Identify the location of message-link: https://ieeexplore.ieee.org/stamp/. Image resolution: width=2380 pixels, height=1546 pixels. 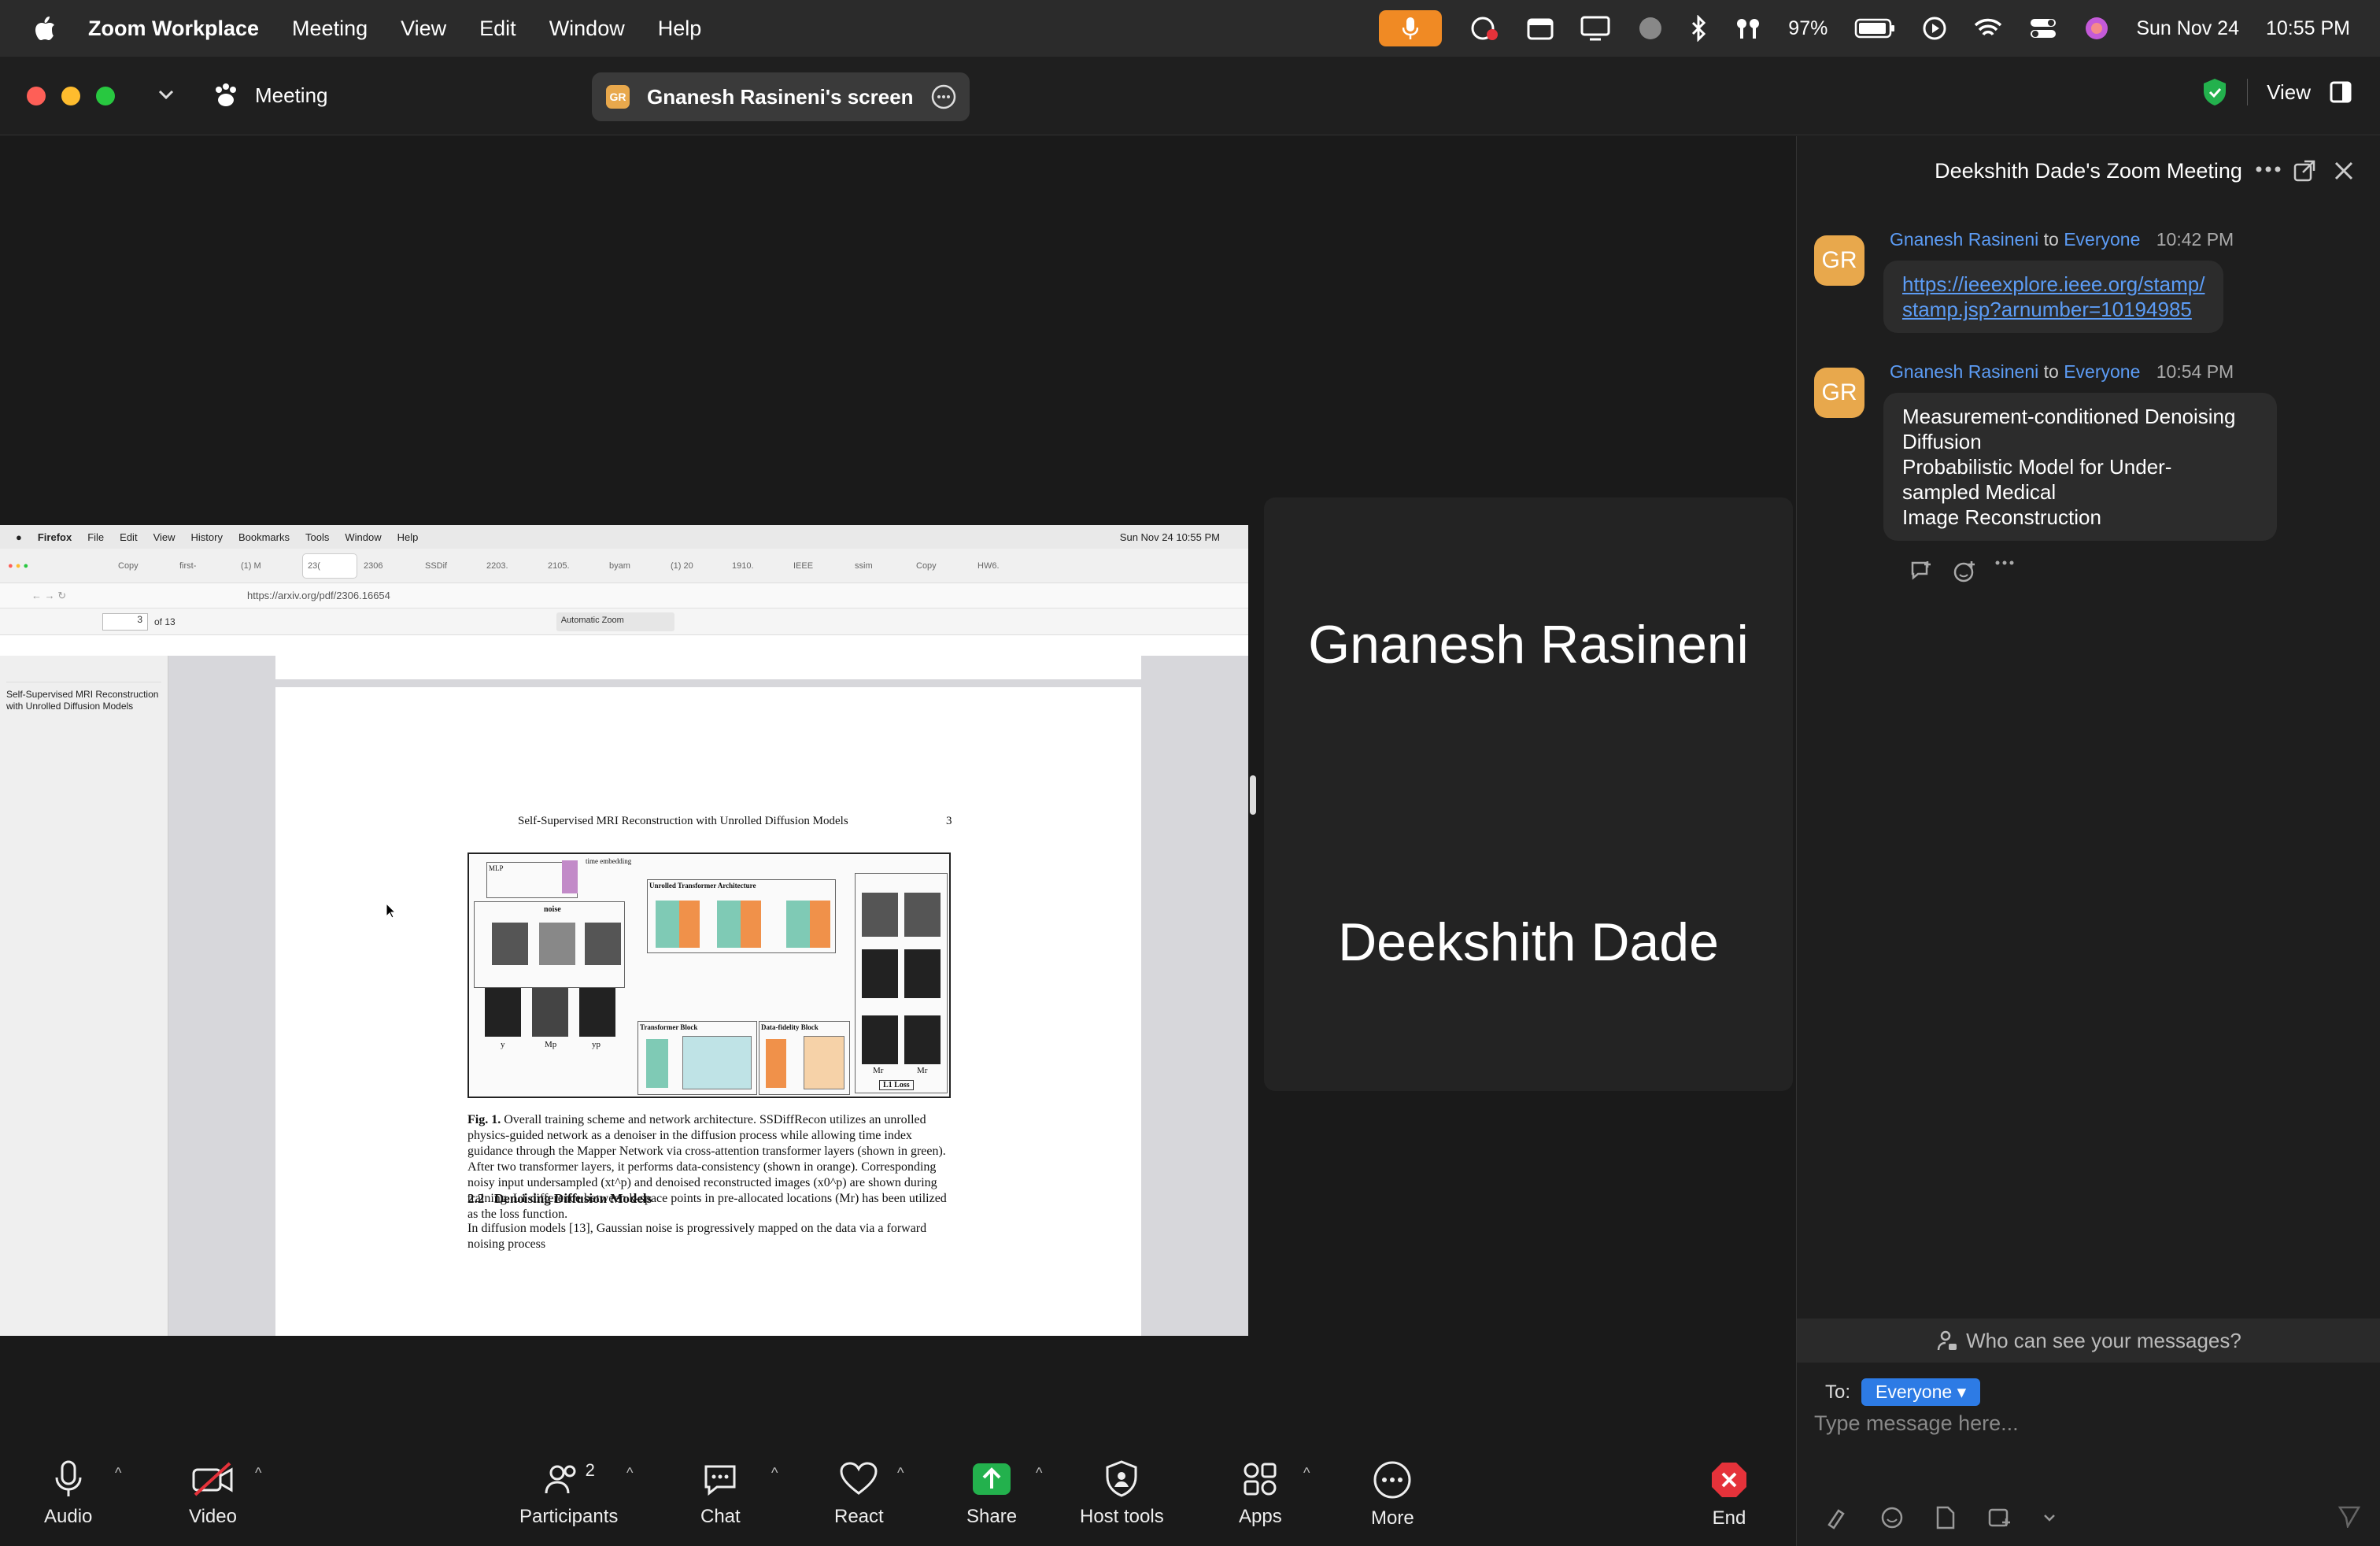
(2053, 284).